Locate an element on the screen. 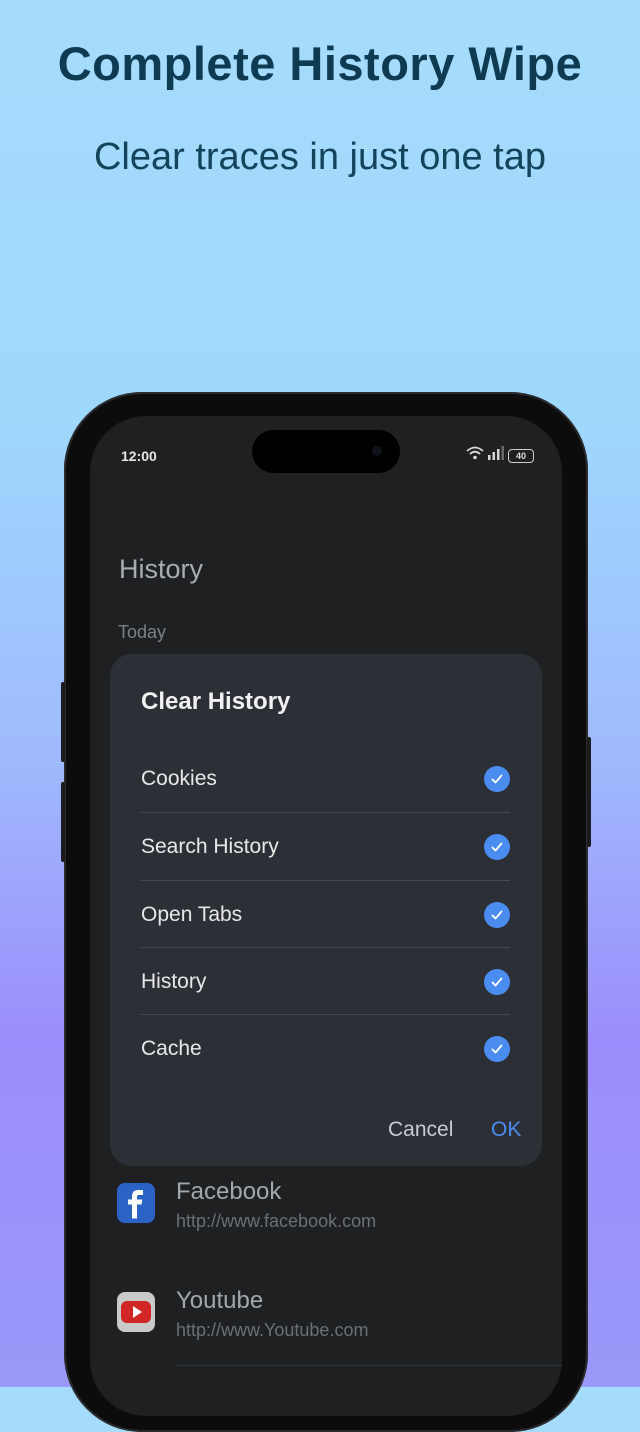 Image resolution: width=640 pixels, height=1432 pixels. status-icons: 40 is located at coordinates (500, 455).